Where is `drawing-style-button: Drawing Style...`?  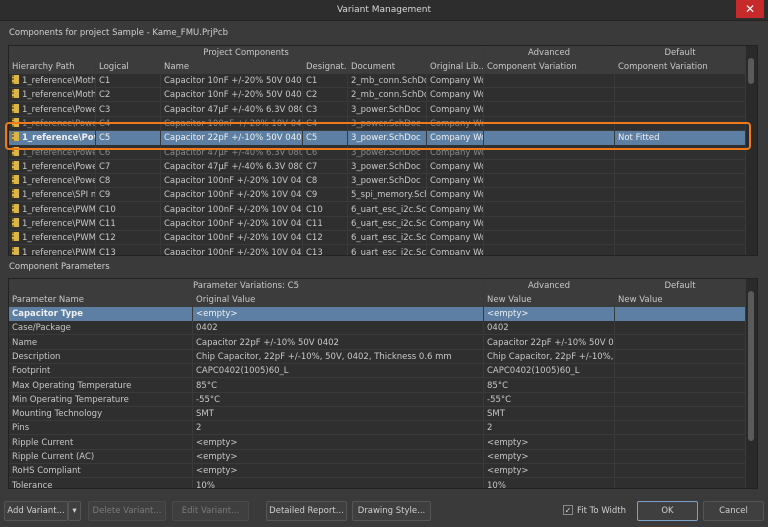 drawing-style-button: Drawing Style... is located at coordinates (391, 511).